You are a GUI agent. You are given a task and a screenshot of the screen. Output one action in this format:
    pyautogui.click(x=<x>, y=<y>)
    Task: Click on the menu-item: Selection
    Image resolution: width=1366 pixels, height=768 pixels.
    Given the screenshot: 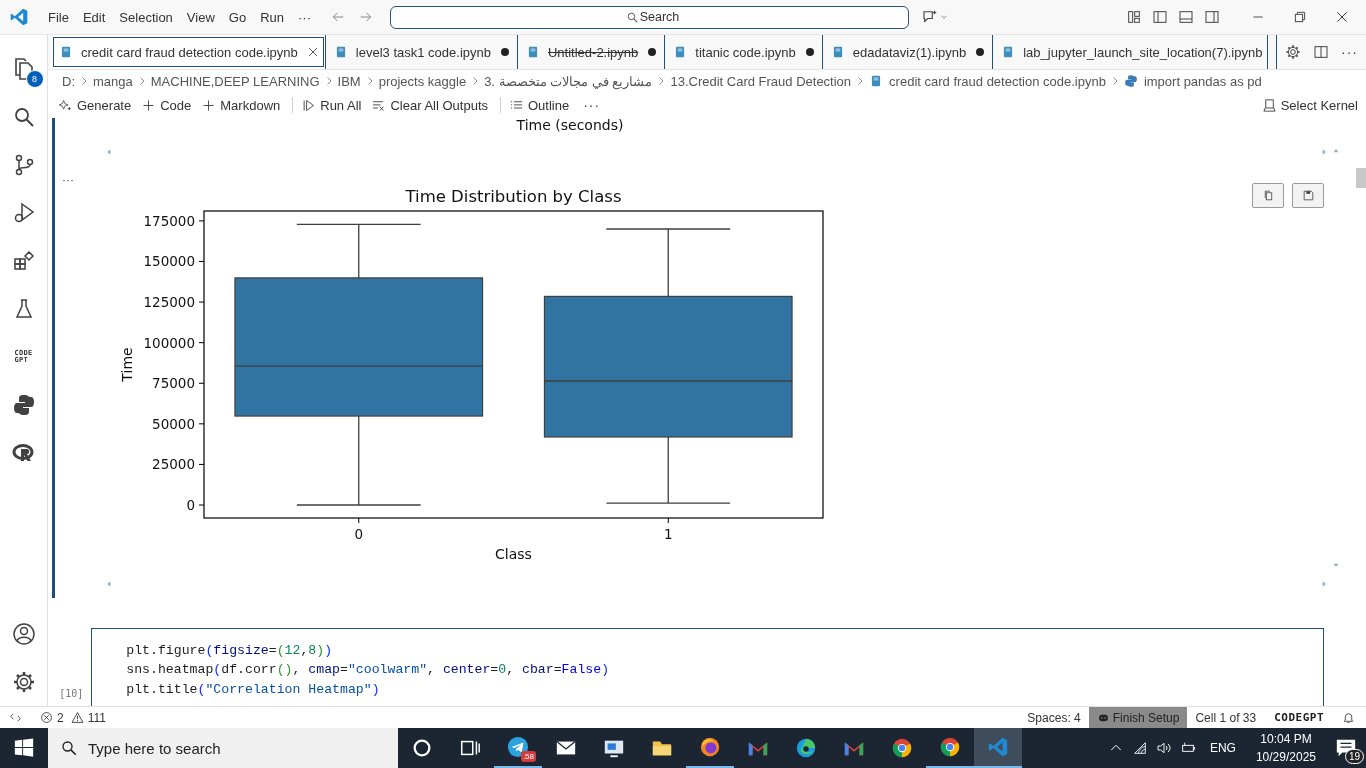 What is the action you would take?
    pyautogui.click(x=146, y=17)
    